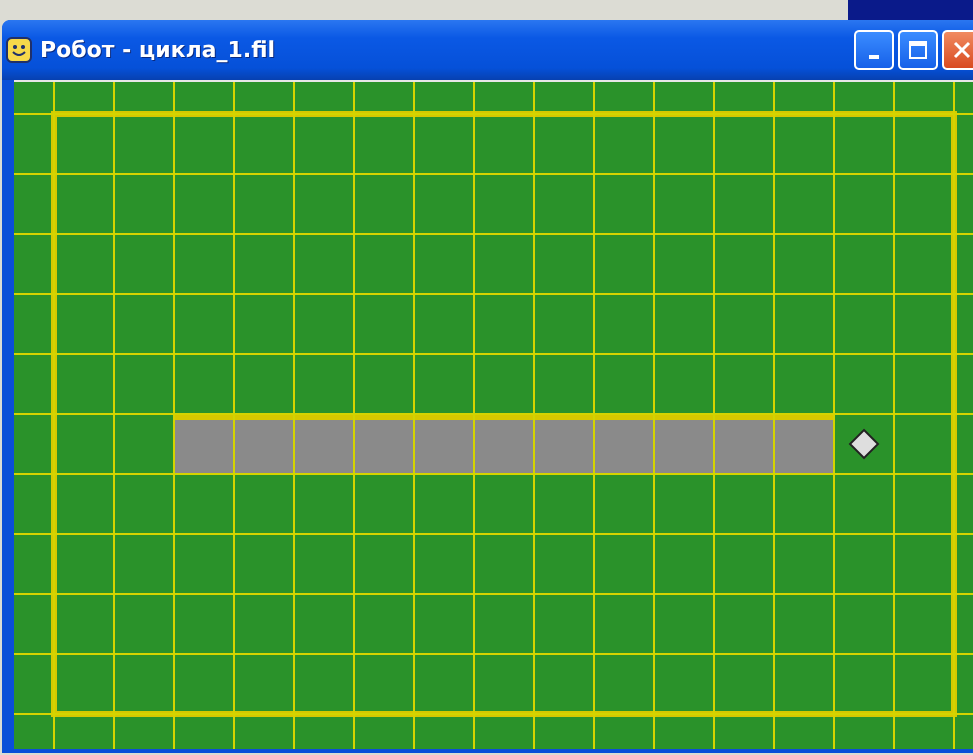 The width and height of the screenshot is (973, 755). What do you see at coordinates (19, 50) in the screenshot?
I see `smiley-icon` at bounding box center [19, 50].